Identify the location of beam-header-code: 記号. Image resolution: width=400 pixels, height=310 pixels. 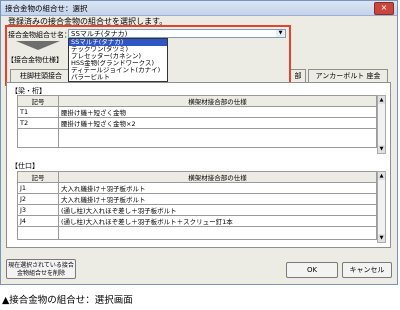
(38, 101).